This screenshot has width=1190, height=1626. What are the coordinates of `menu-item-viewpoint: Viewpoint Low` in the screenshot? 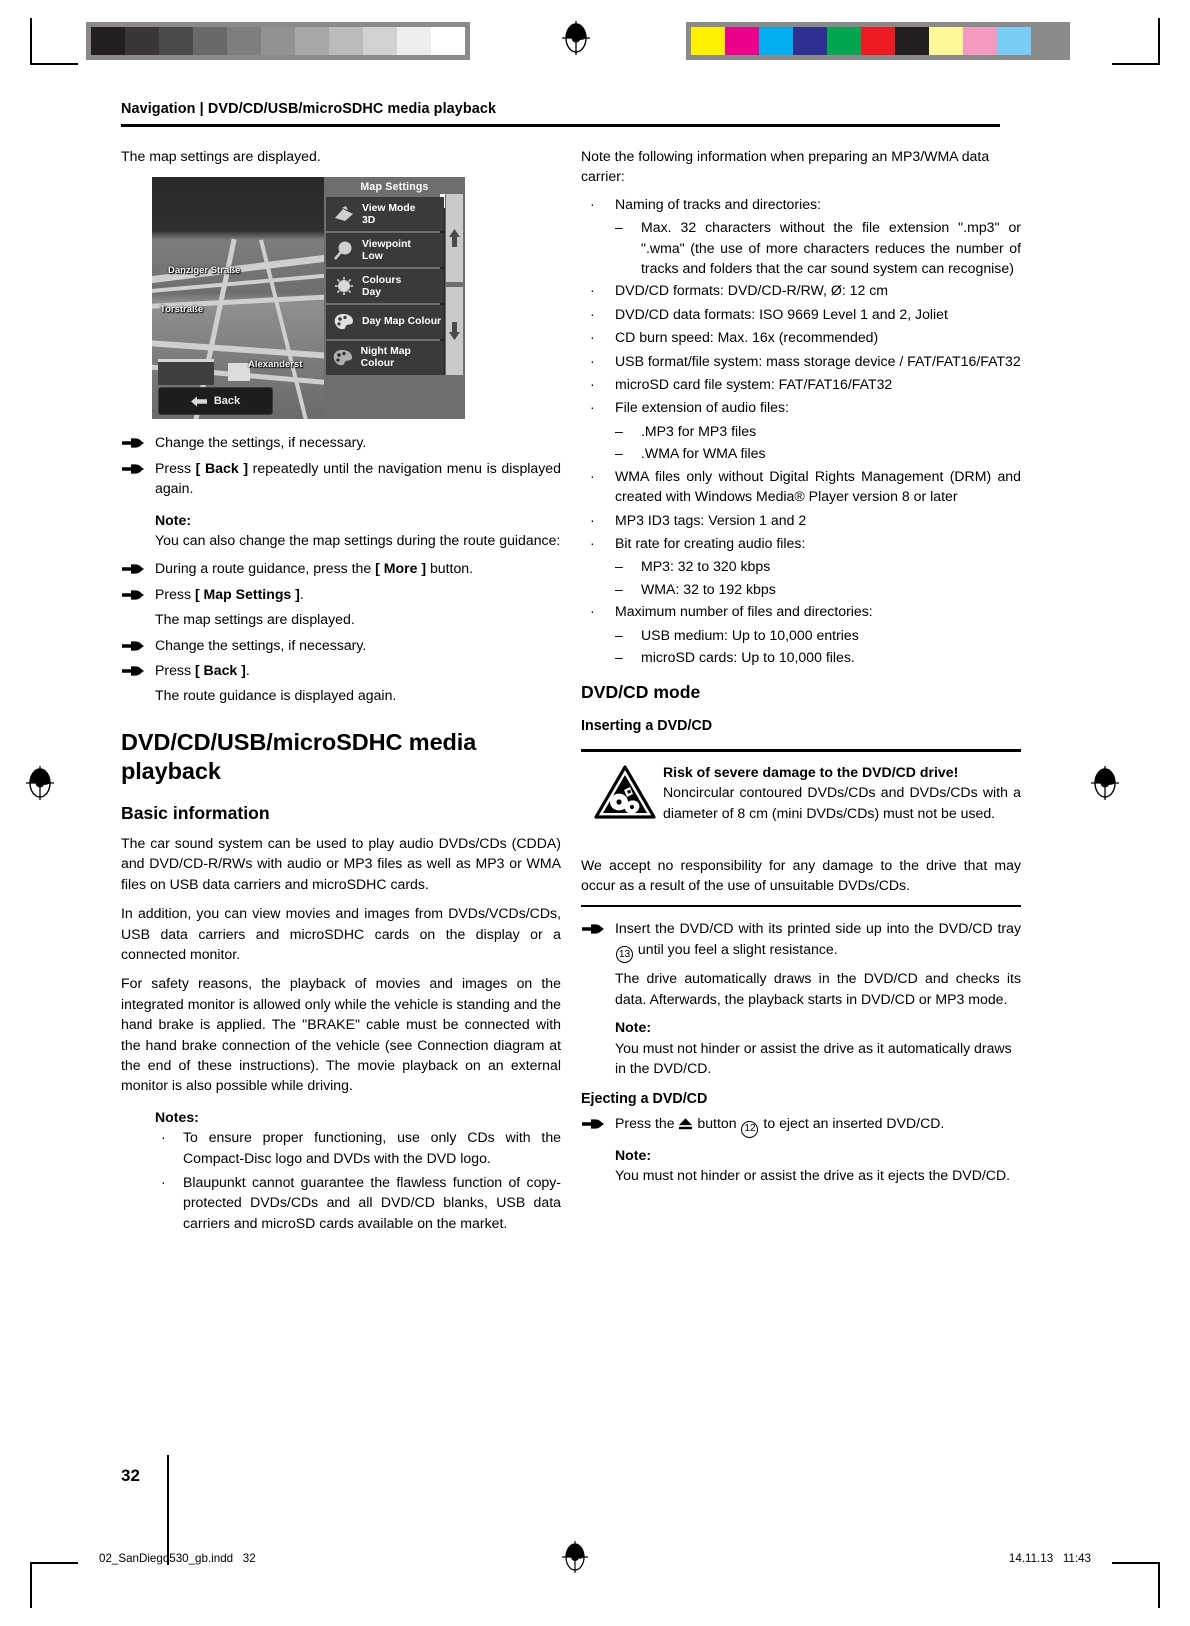 It's located at (385, 250).